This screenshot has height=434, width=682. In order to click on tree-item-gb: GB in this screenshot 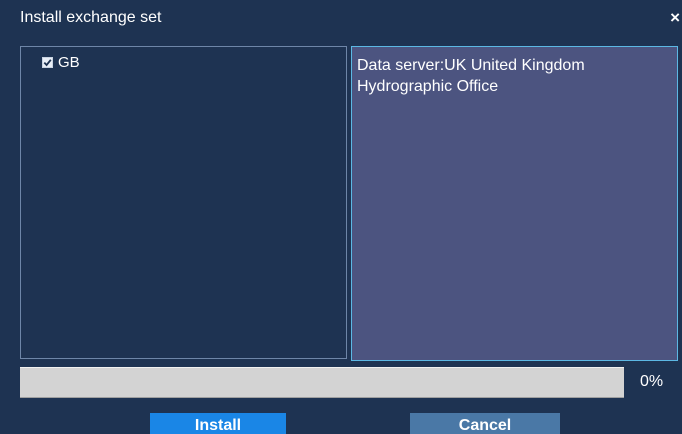, I will do `click(61, 62)`.